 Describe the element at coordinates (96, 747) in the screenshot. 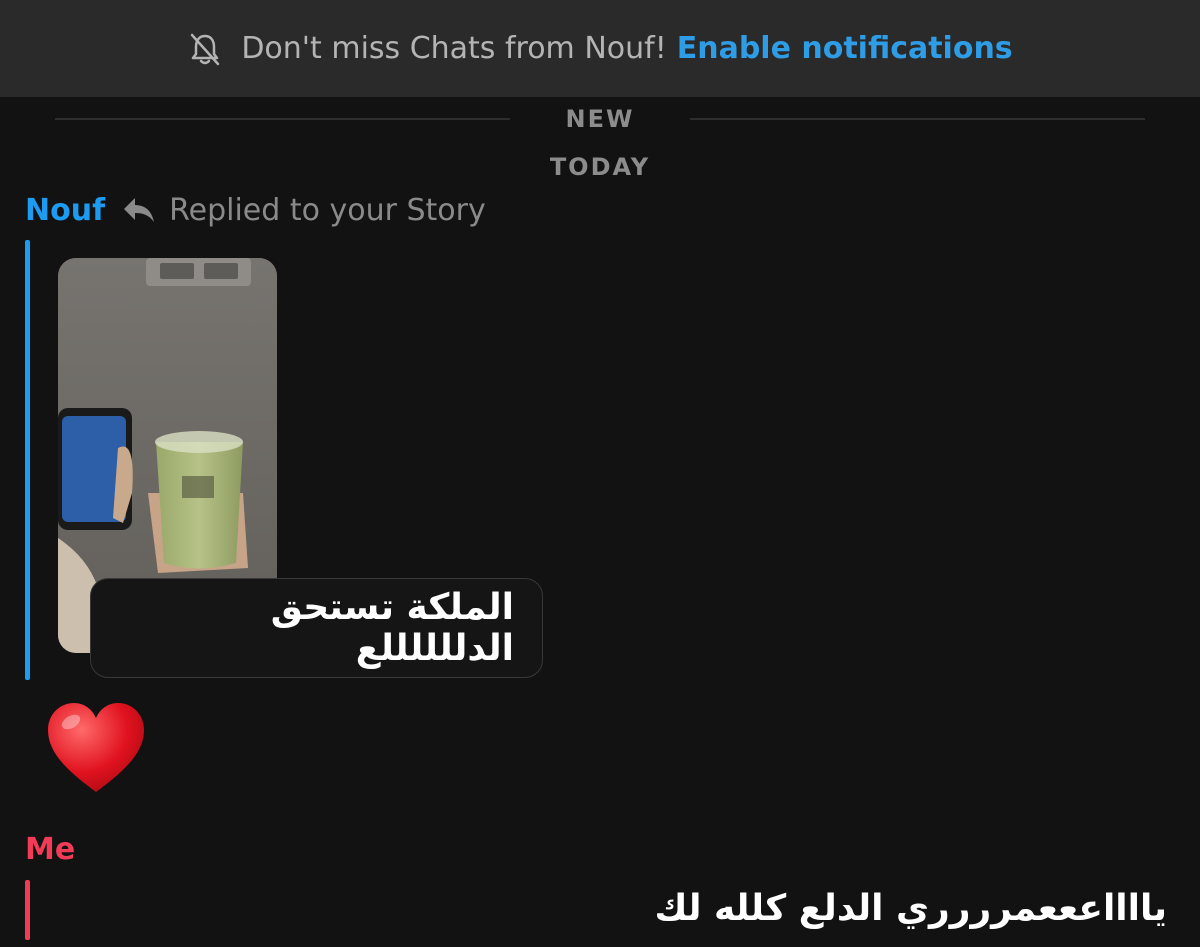

I see `heart-emoji-icon` at that location.